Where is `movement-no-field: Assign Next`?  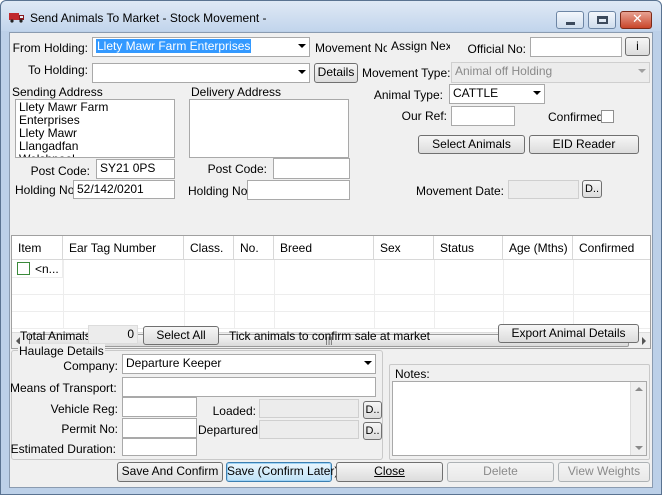
movement-no-field: Assign Next is located at coordinates (419, 47).